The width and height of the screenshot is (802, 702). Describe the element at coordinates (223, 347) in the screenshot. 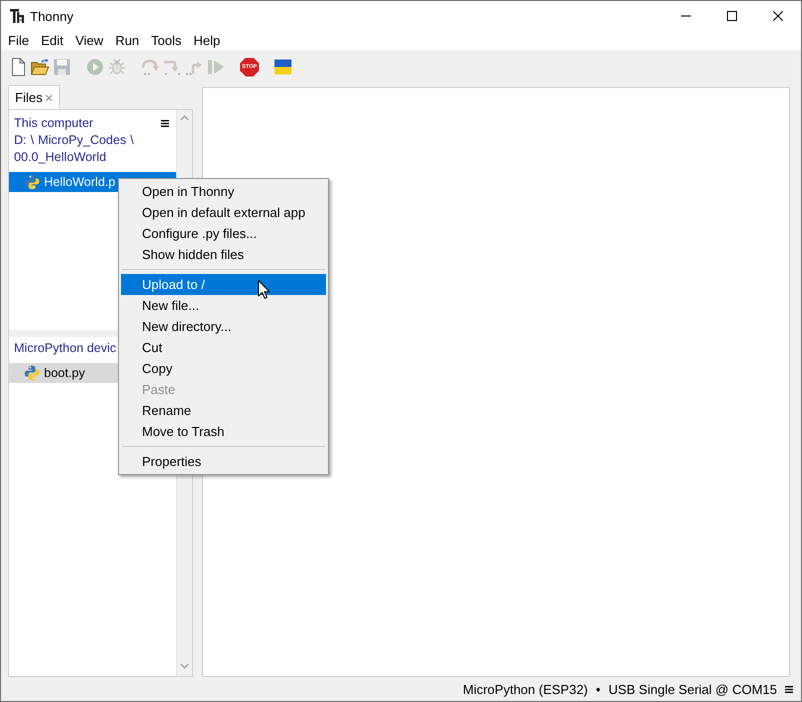

I see `context-menu-item: Cut` at that location.